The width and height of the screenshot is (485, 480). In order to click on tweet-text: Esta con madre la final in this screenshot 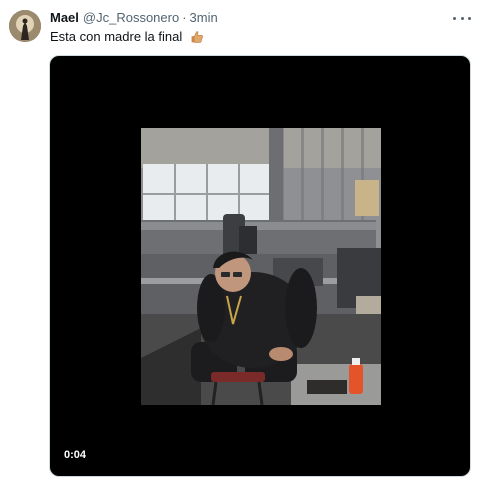, I will do `click(127, 36)`.